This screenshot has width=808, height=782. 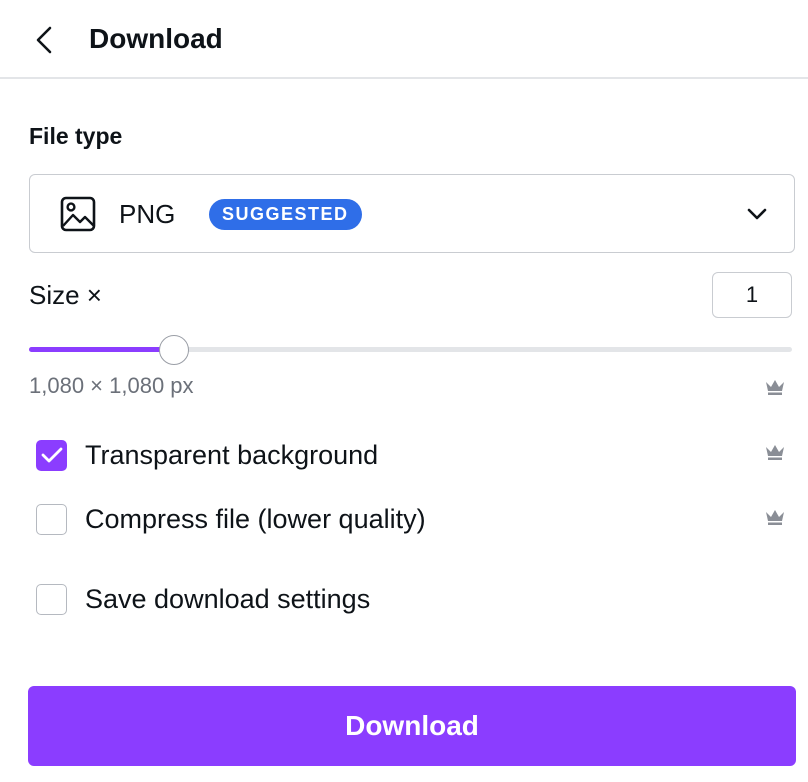 I want to click on transparent-background-option: Transparent background, so click(x=207, y=455).